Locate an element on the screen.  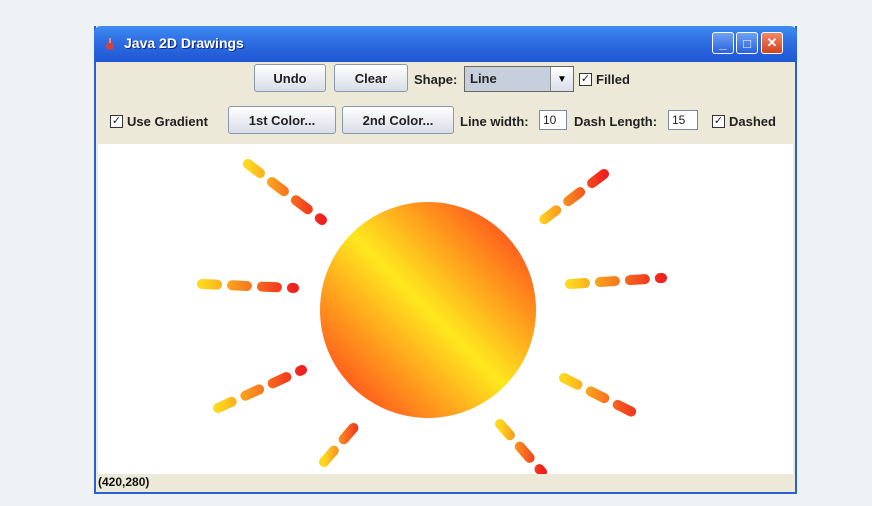
ray-upper-left is located at coordinates (285, 192).